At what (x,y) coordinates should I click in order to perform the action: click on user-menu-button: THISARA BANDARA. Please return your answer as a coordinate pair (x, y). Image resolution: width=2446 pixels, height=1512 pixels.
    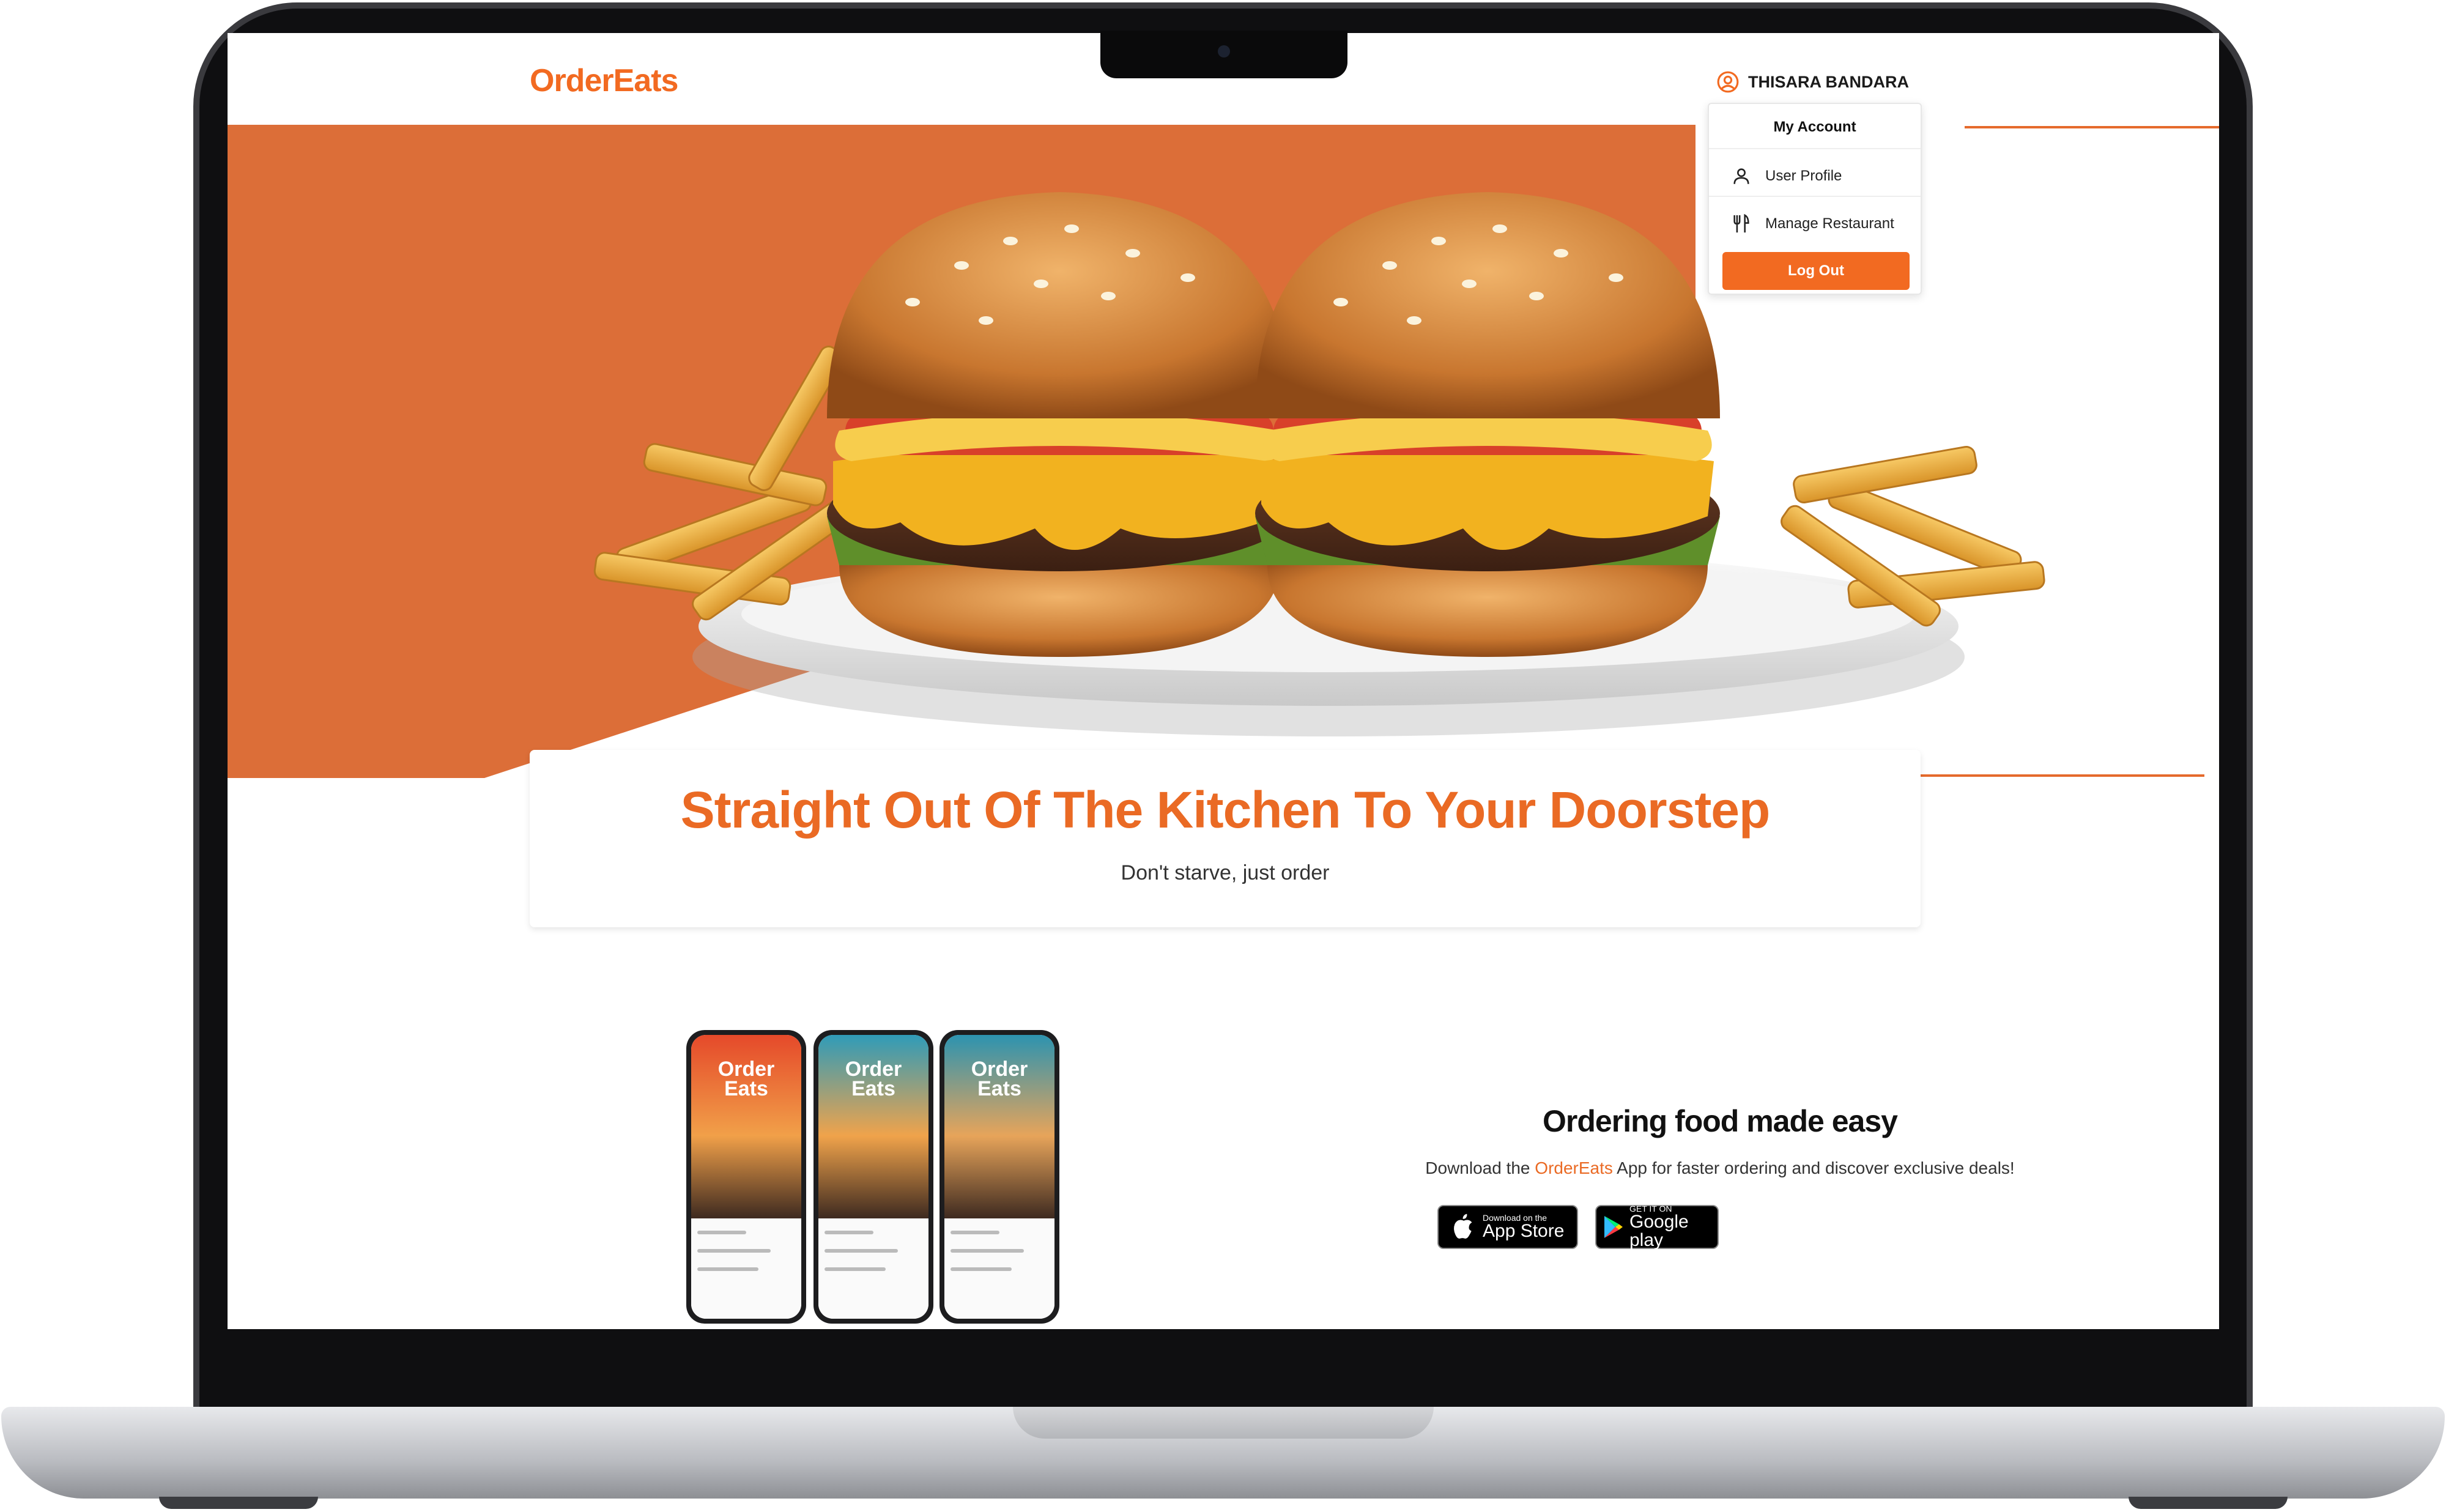
    Looking at the image, I should click on (1812, 82).